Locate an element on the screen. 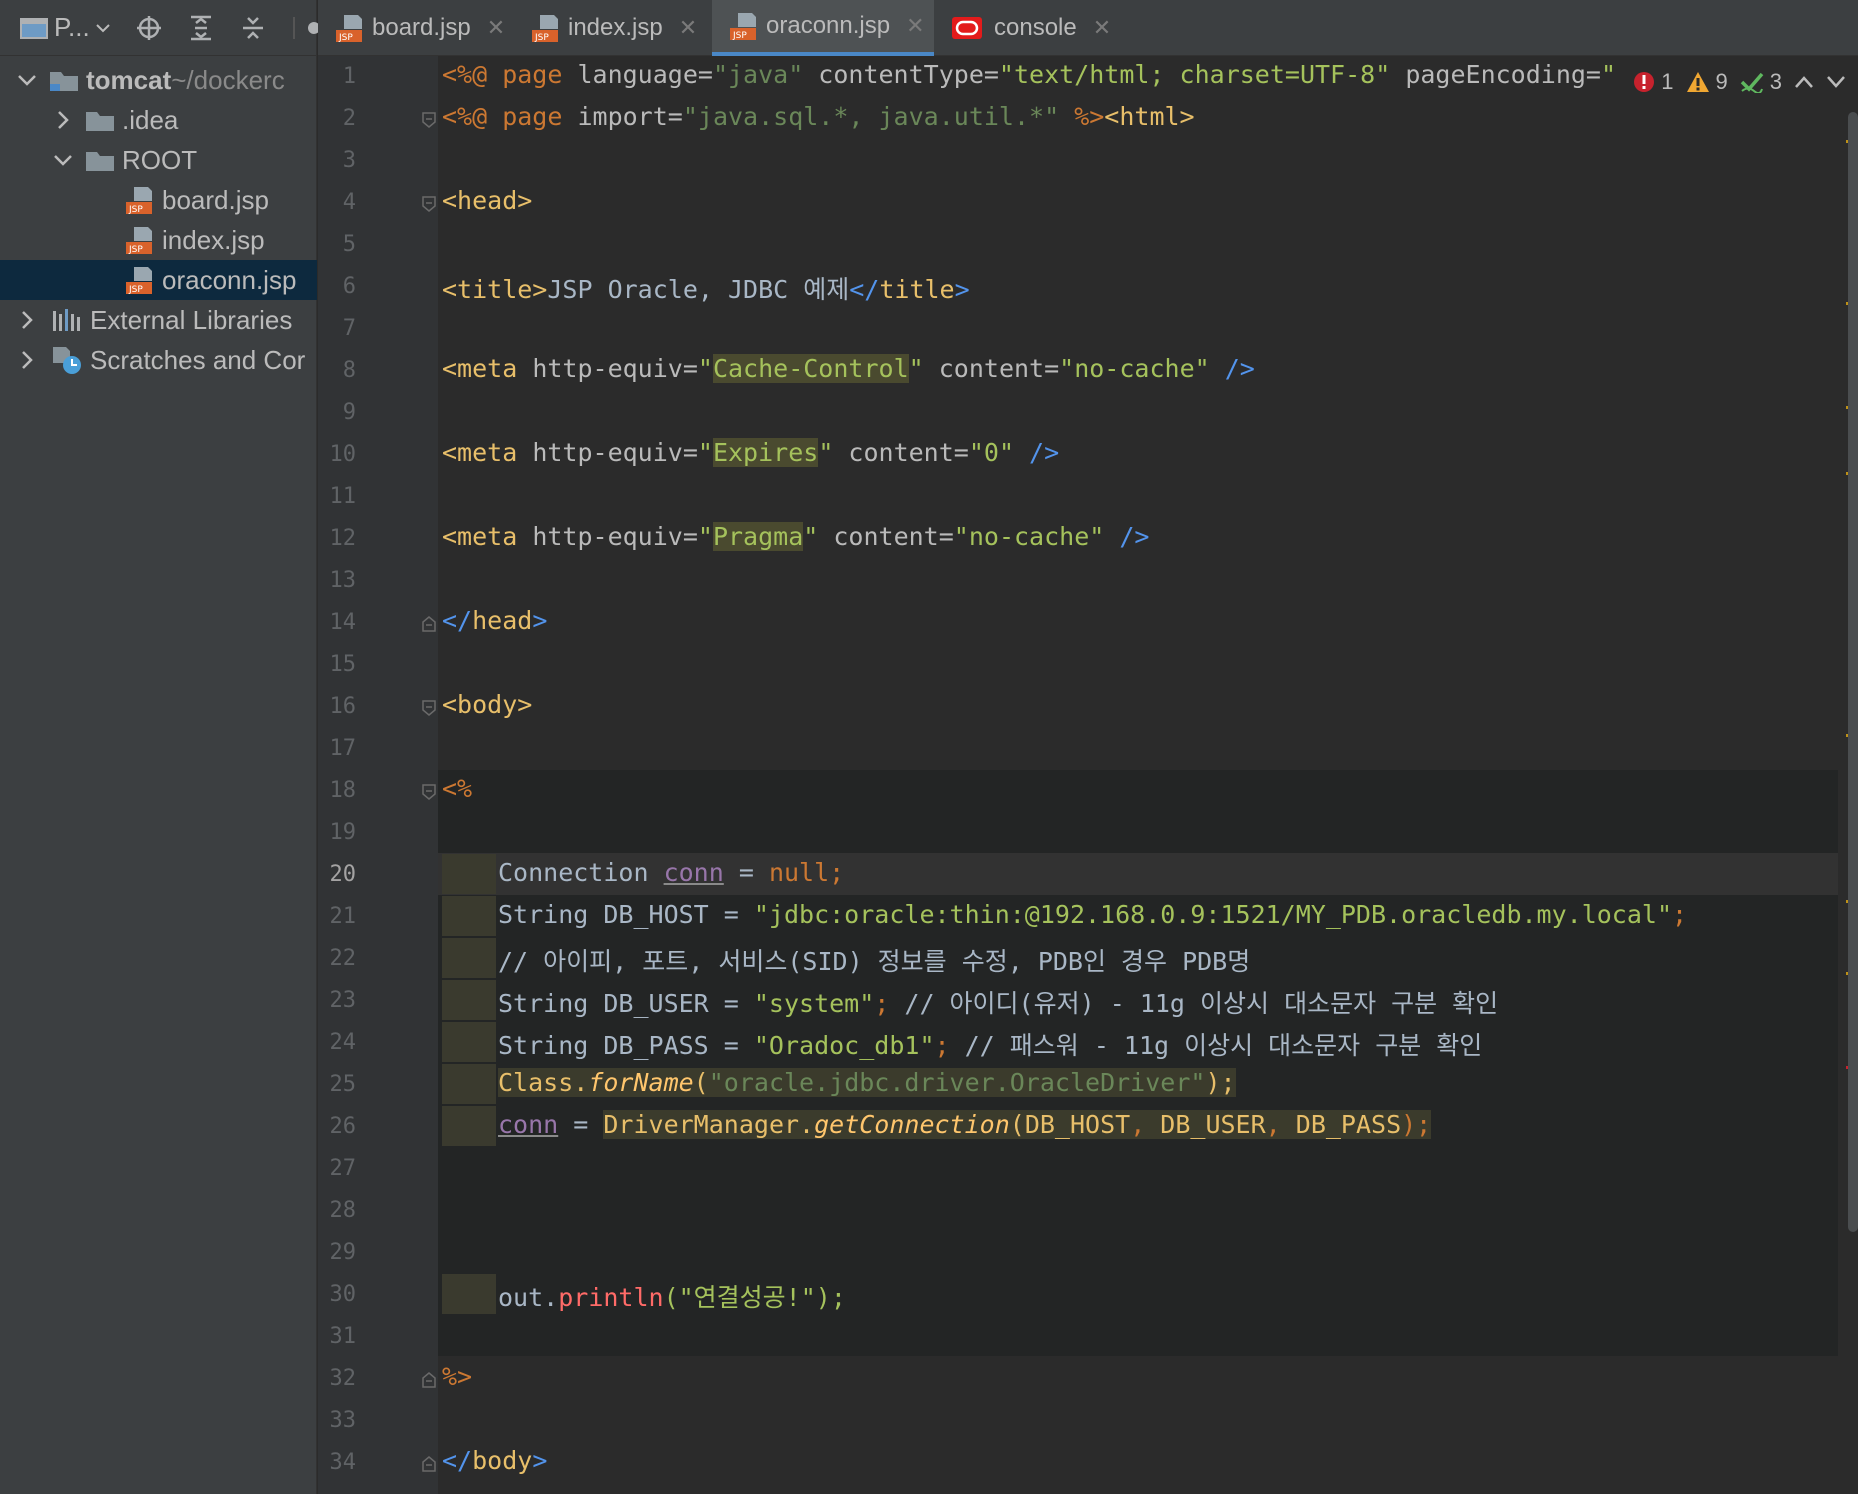 This screenshot has width=1858, height=1494. line-number: 29 is located at coordinates (343, 1252).